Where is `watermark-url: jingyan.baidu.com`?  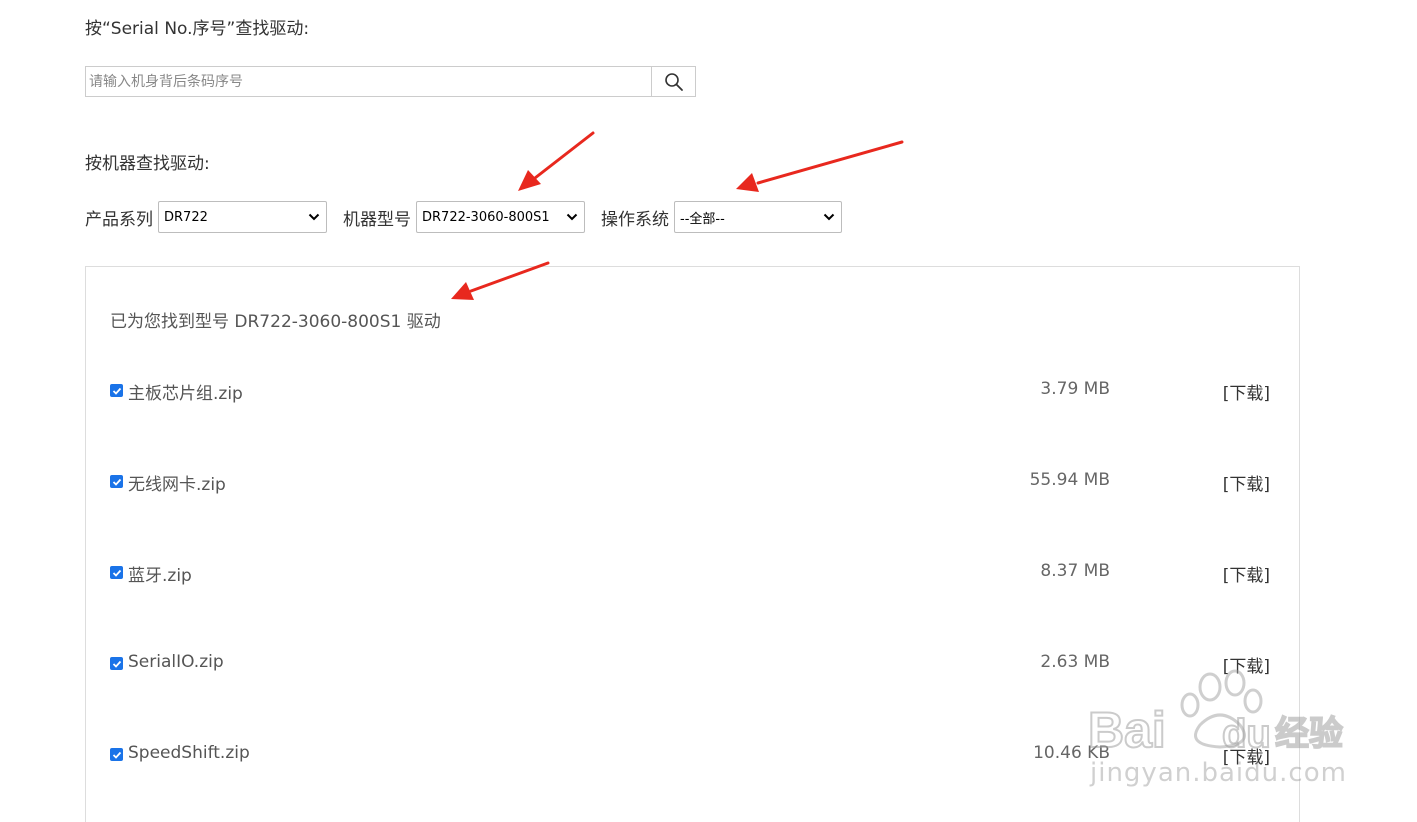
watermark-url: jingyan.baidu.com is located at coordinates (1218, 773).